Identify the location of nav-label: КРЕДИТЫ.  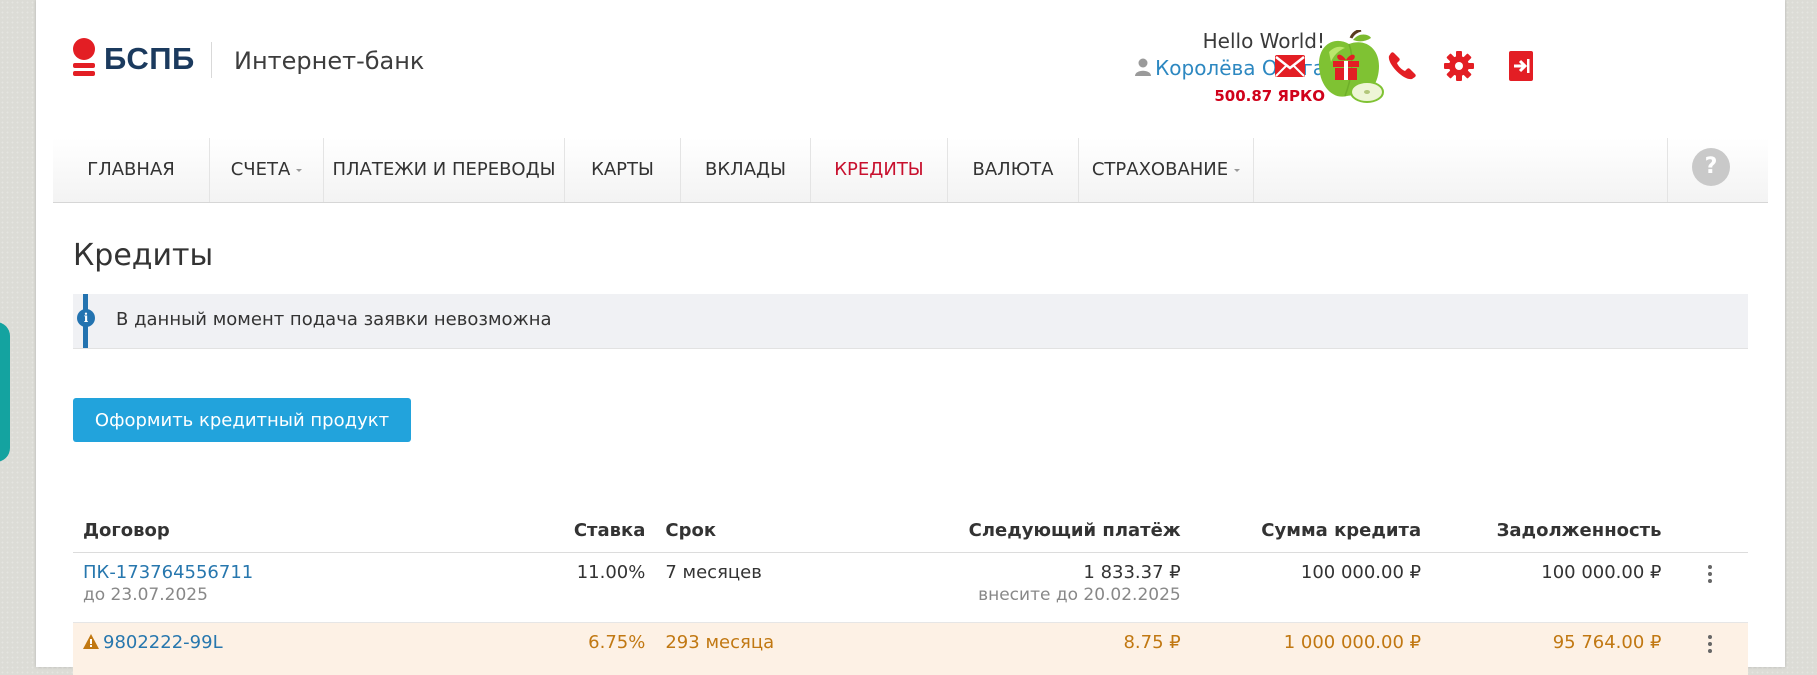
(879, 169).